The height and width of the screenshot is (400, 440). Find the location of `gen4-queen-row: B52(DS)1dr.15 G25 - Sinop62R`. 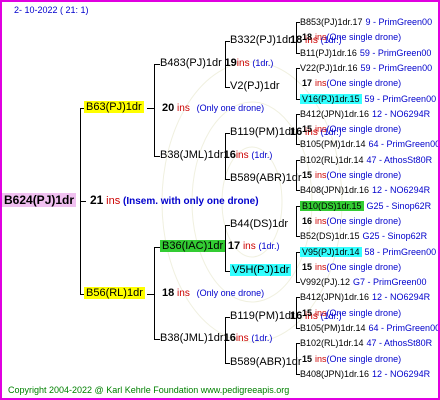

gen4-queen-row: B52(DS)1dr.15 G25 - Sinop62R is located at coordinates (363, 236).